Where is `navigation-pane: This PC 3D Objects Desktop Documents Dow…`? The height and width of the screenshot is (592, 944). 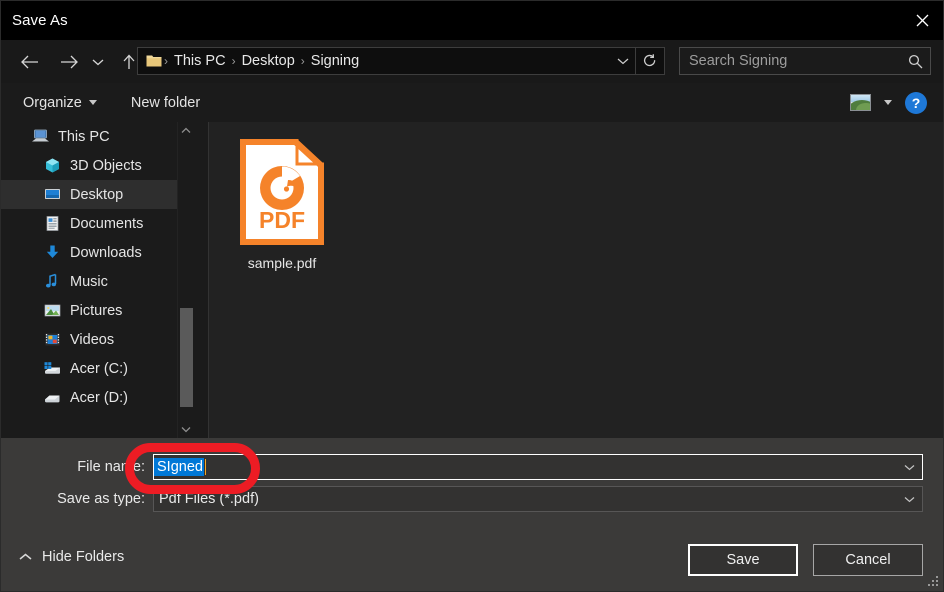
navigation-pane: This PC 3D Objects Desktop Documents Dow… is located at coordinates (89, 280).